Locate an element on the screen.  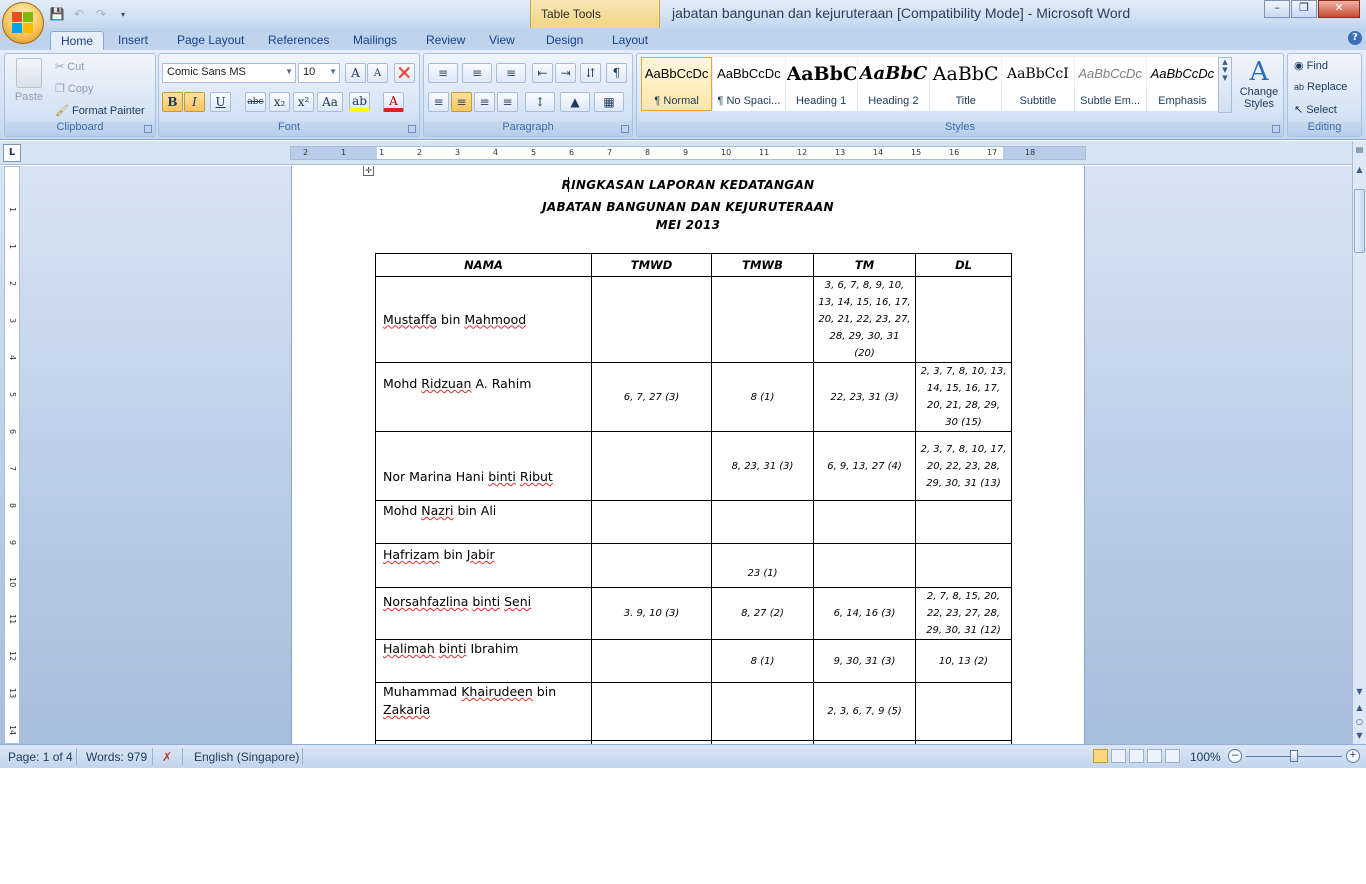
change-styles-button: A Change Styles is located at coordinates (1259, 84).